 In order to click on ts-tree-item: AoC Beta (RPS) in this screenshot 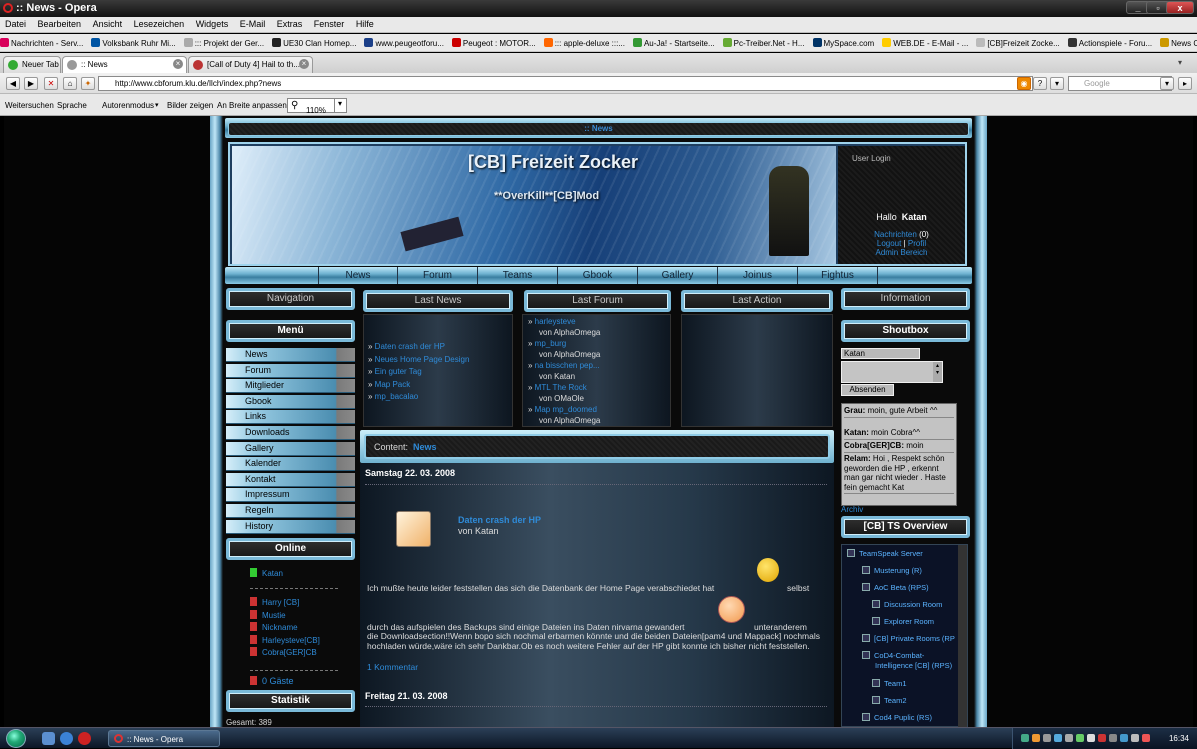, I will do `click(895, 587)`.